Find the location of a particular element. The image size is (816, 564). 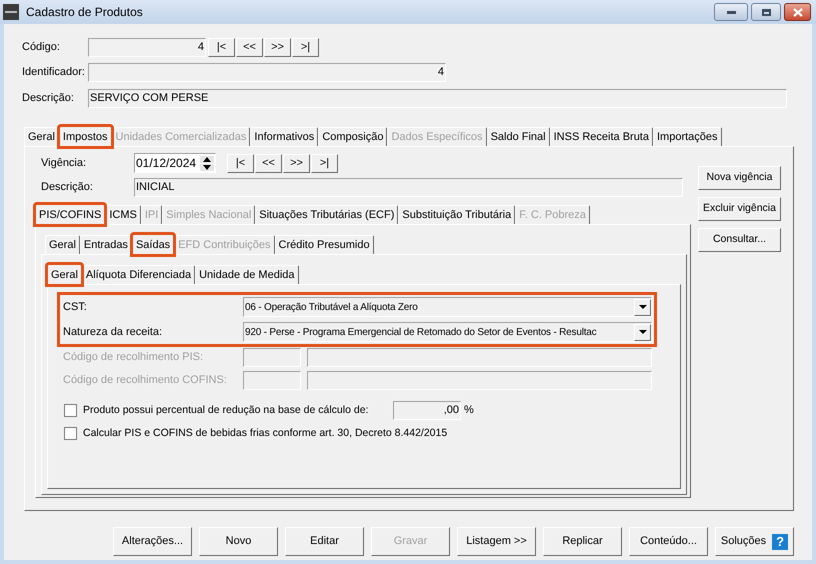

close-button is located at coordinates (797, 12).